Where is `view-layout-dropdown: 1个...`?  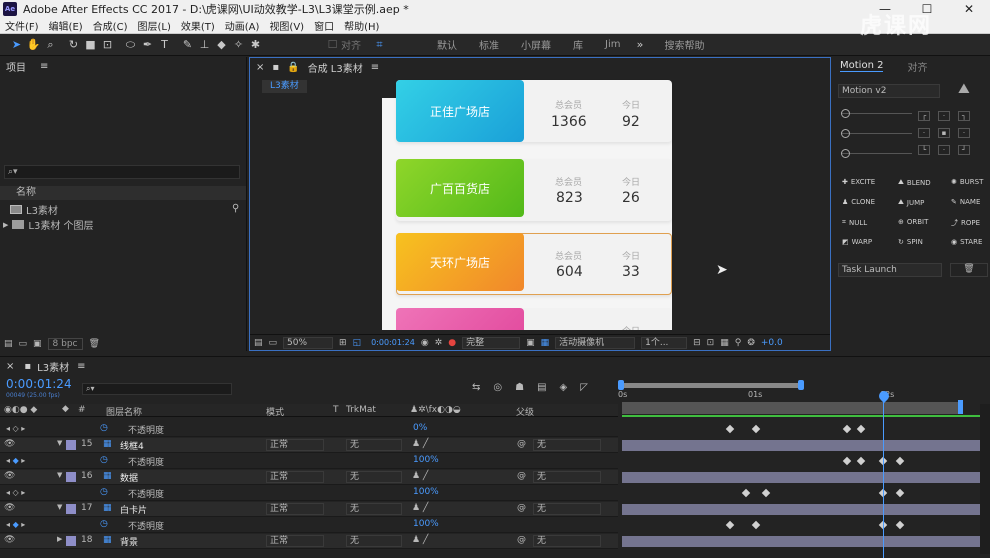
view-layout-dropdown: 1个... is located at coordinates (664, 342).